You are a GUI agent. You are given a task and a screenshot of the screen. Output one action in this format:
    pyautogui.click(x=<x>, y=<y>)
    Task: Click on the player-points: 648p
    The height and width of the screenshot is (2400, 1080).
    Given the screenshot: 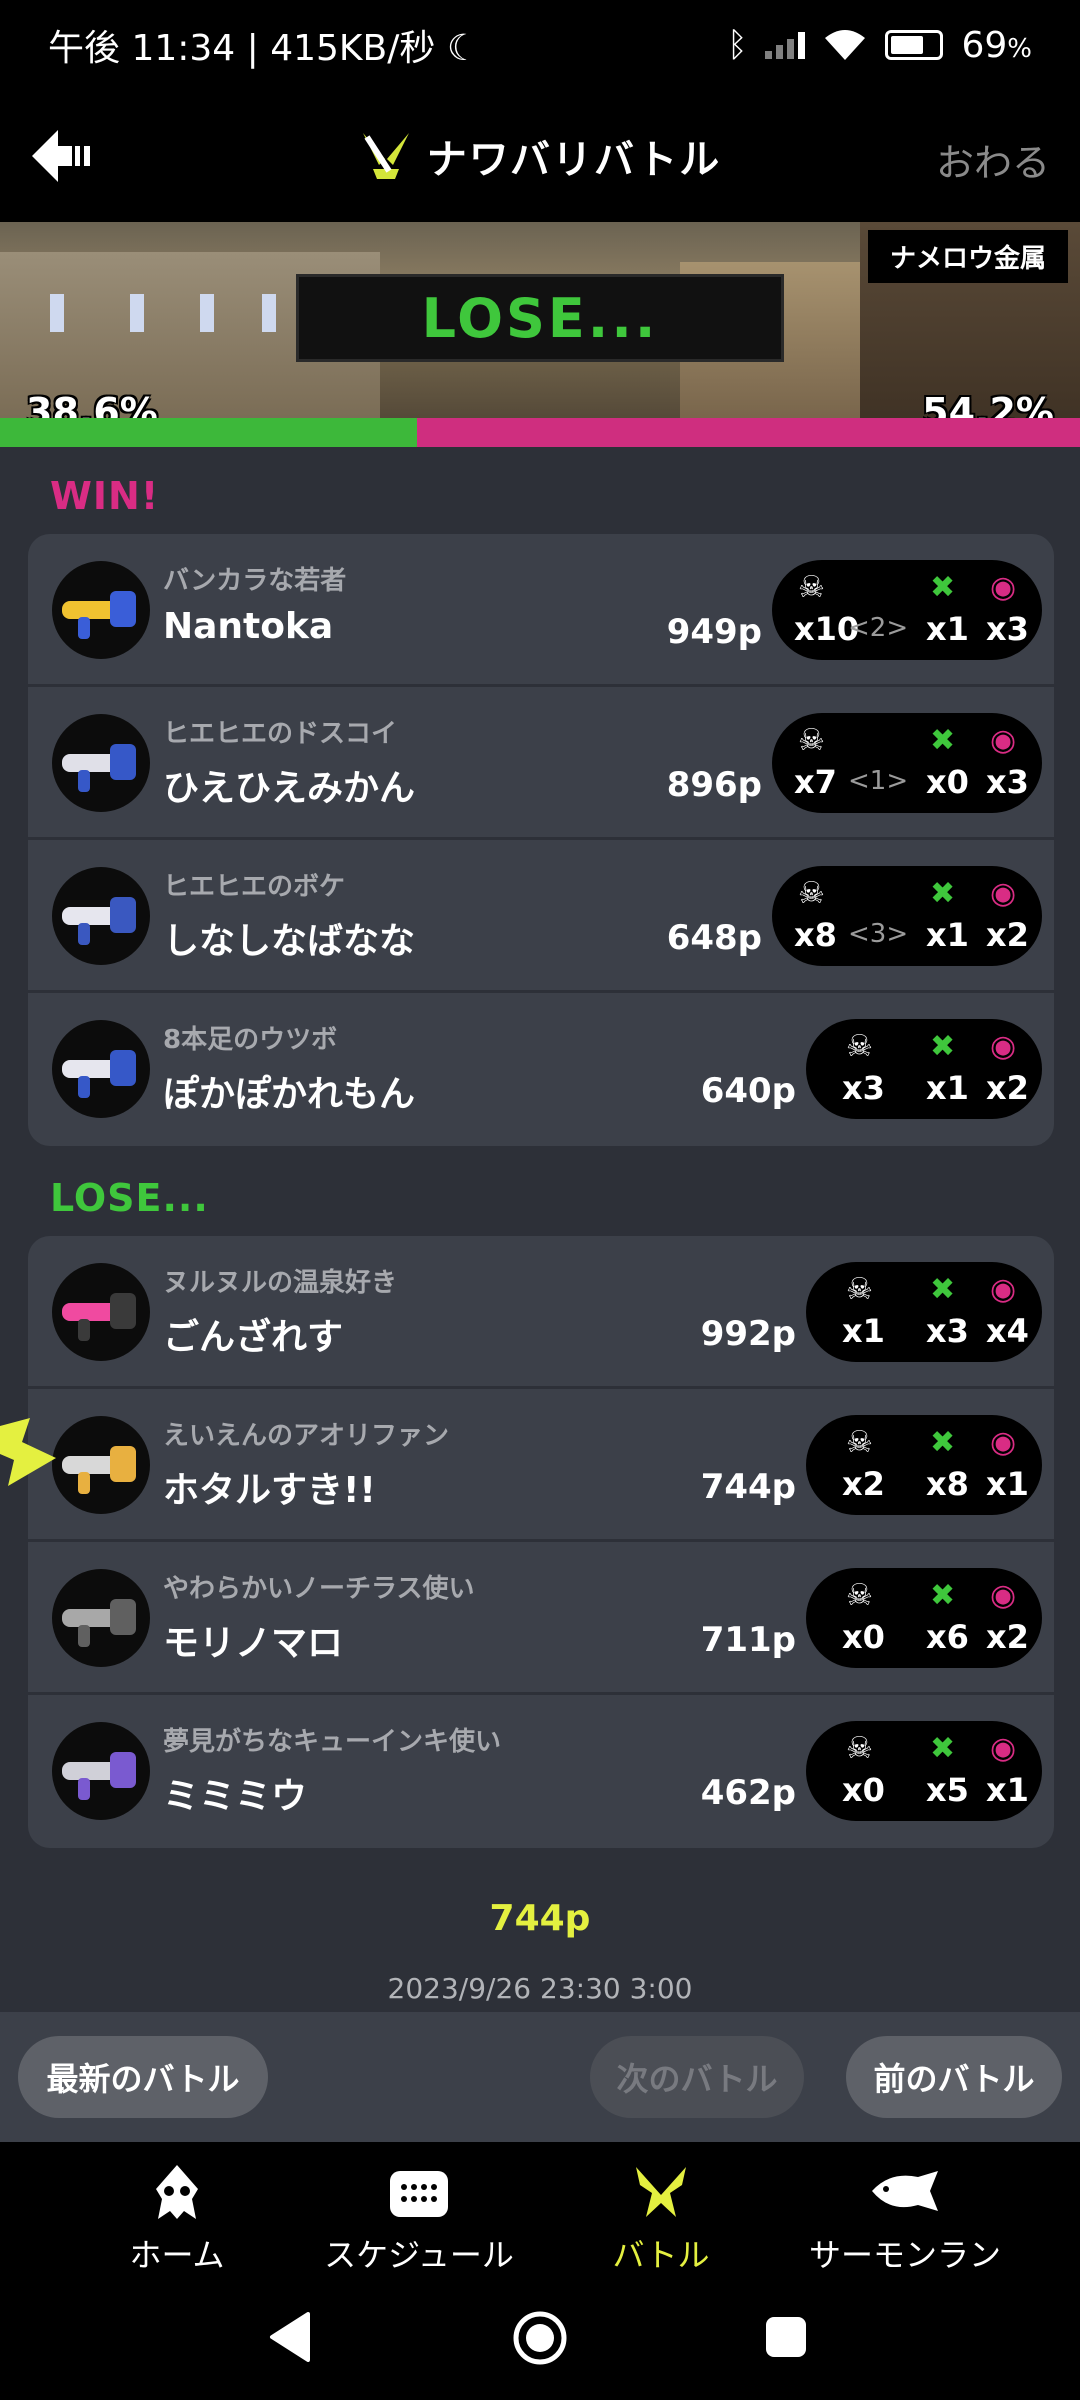 What is the action you would take?
    pyautogui.click(x=714, y=938)
    